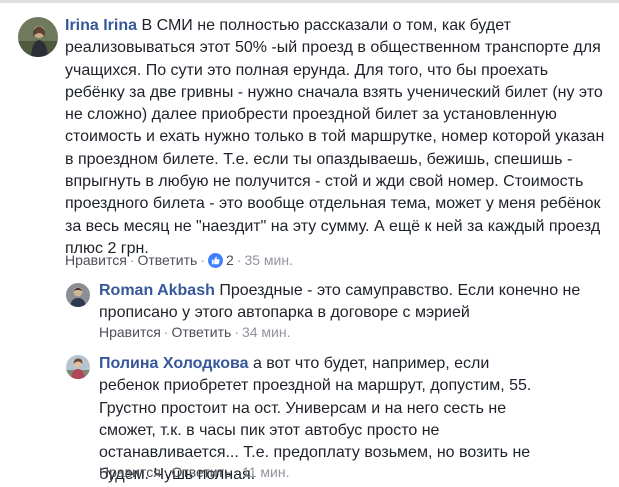 This screenshot has width=619, height=487. I want to click on like-icon, so click(215, 260).